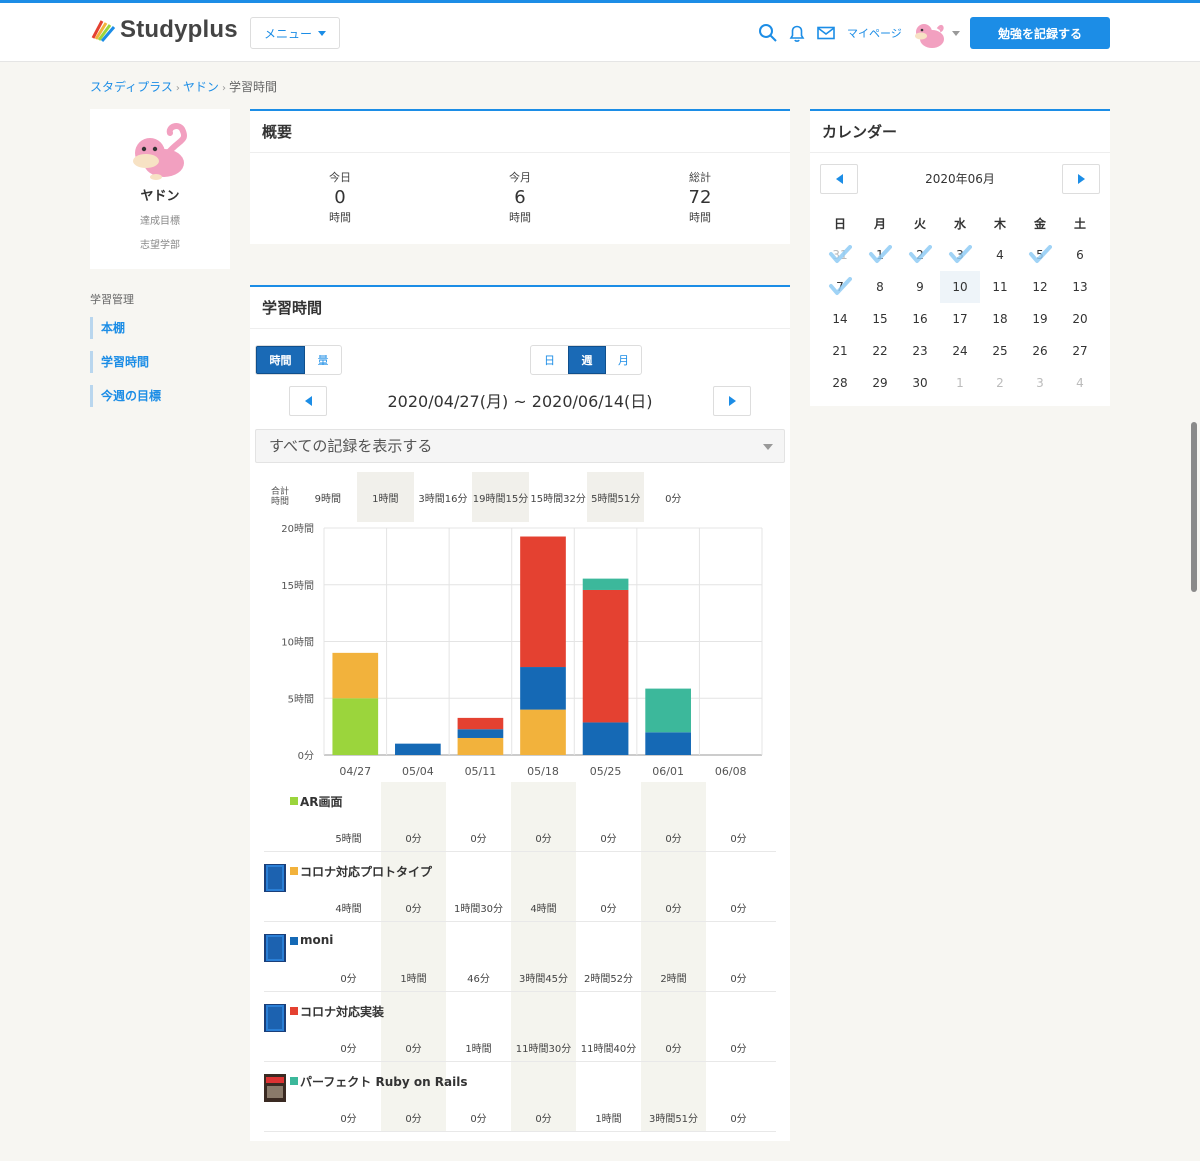 The height and width of the screenshot is (1161, 1200). What do you see at coordinates (1194, 507) in the screenshot?
I see `page-scrollbar` at bounding box center [1194, 507].